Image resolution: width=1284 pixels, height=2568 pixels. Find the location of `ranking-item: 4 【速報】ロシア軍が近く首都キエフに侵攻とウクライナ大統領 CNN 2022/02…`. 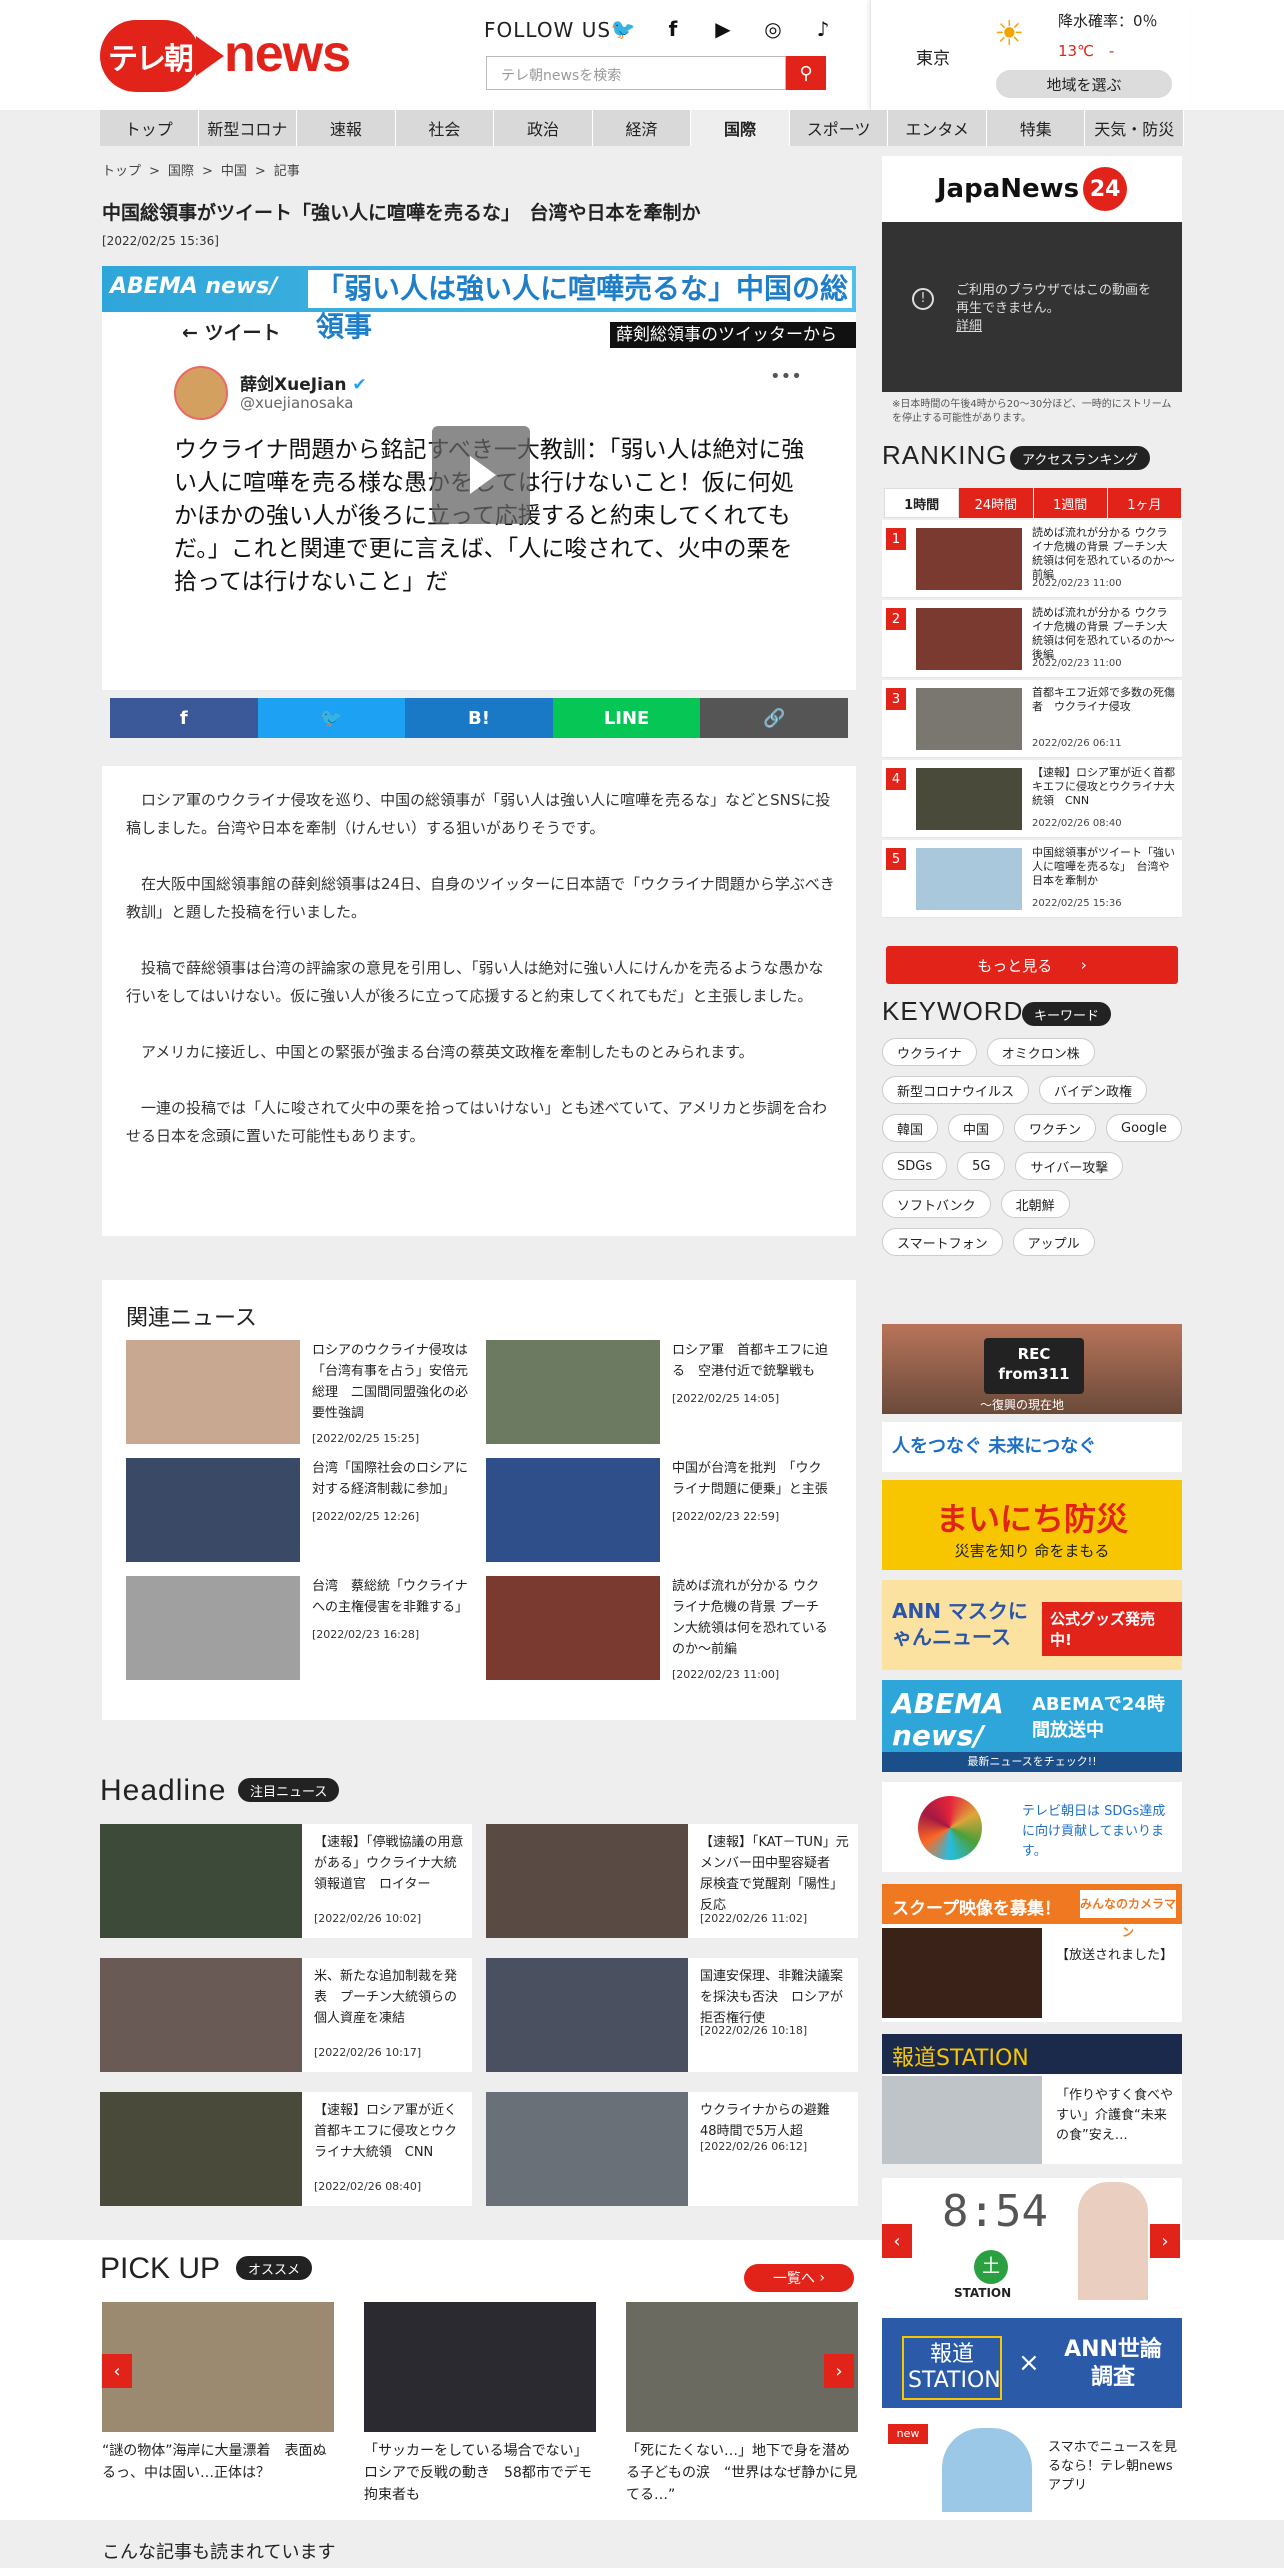

ranking-item: 4 【速報】ロシア軍が近く首都キエフに侵攻とウクライナ大統領 CNN 2022/02… is located at coordinates (1032, 799).